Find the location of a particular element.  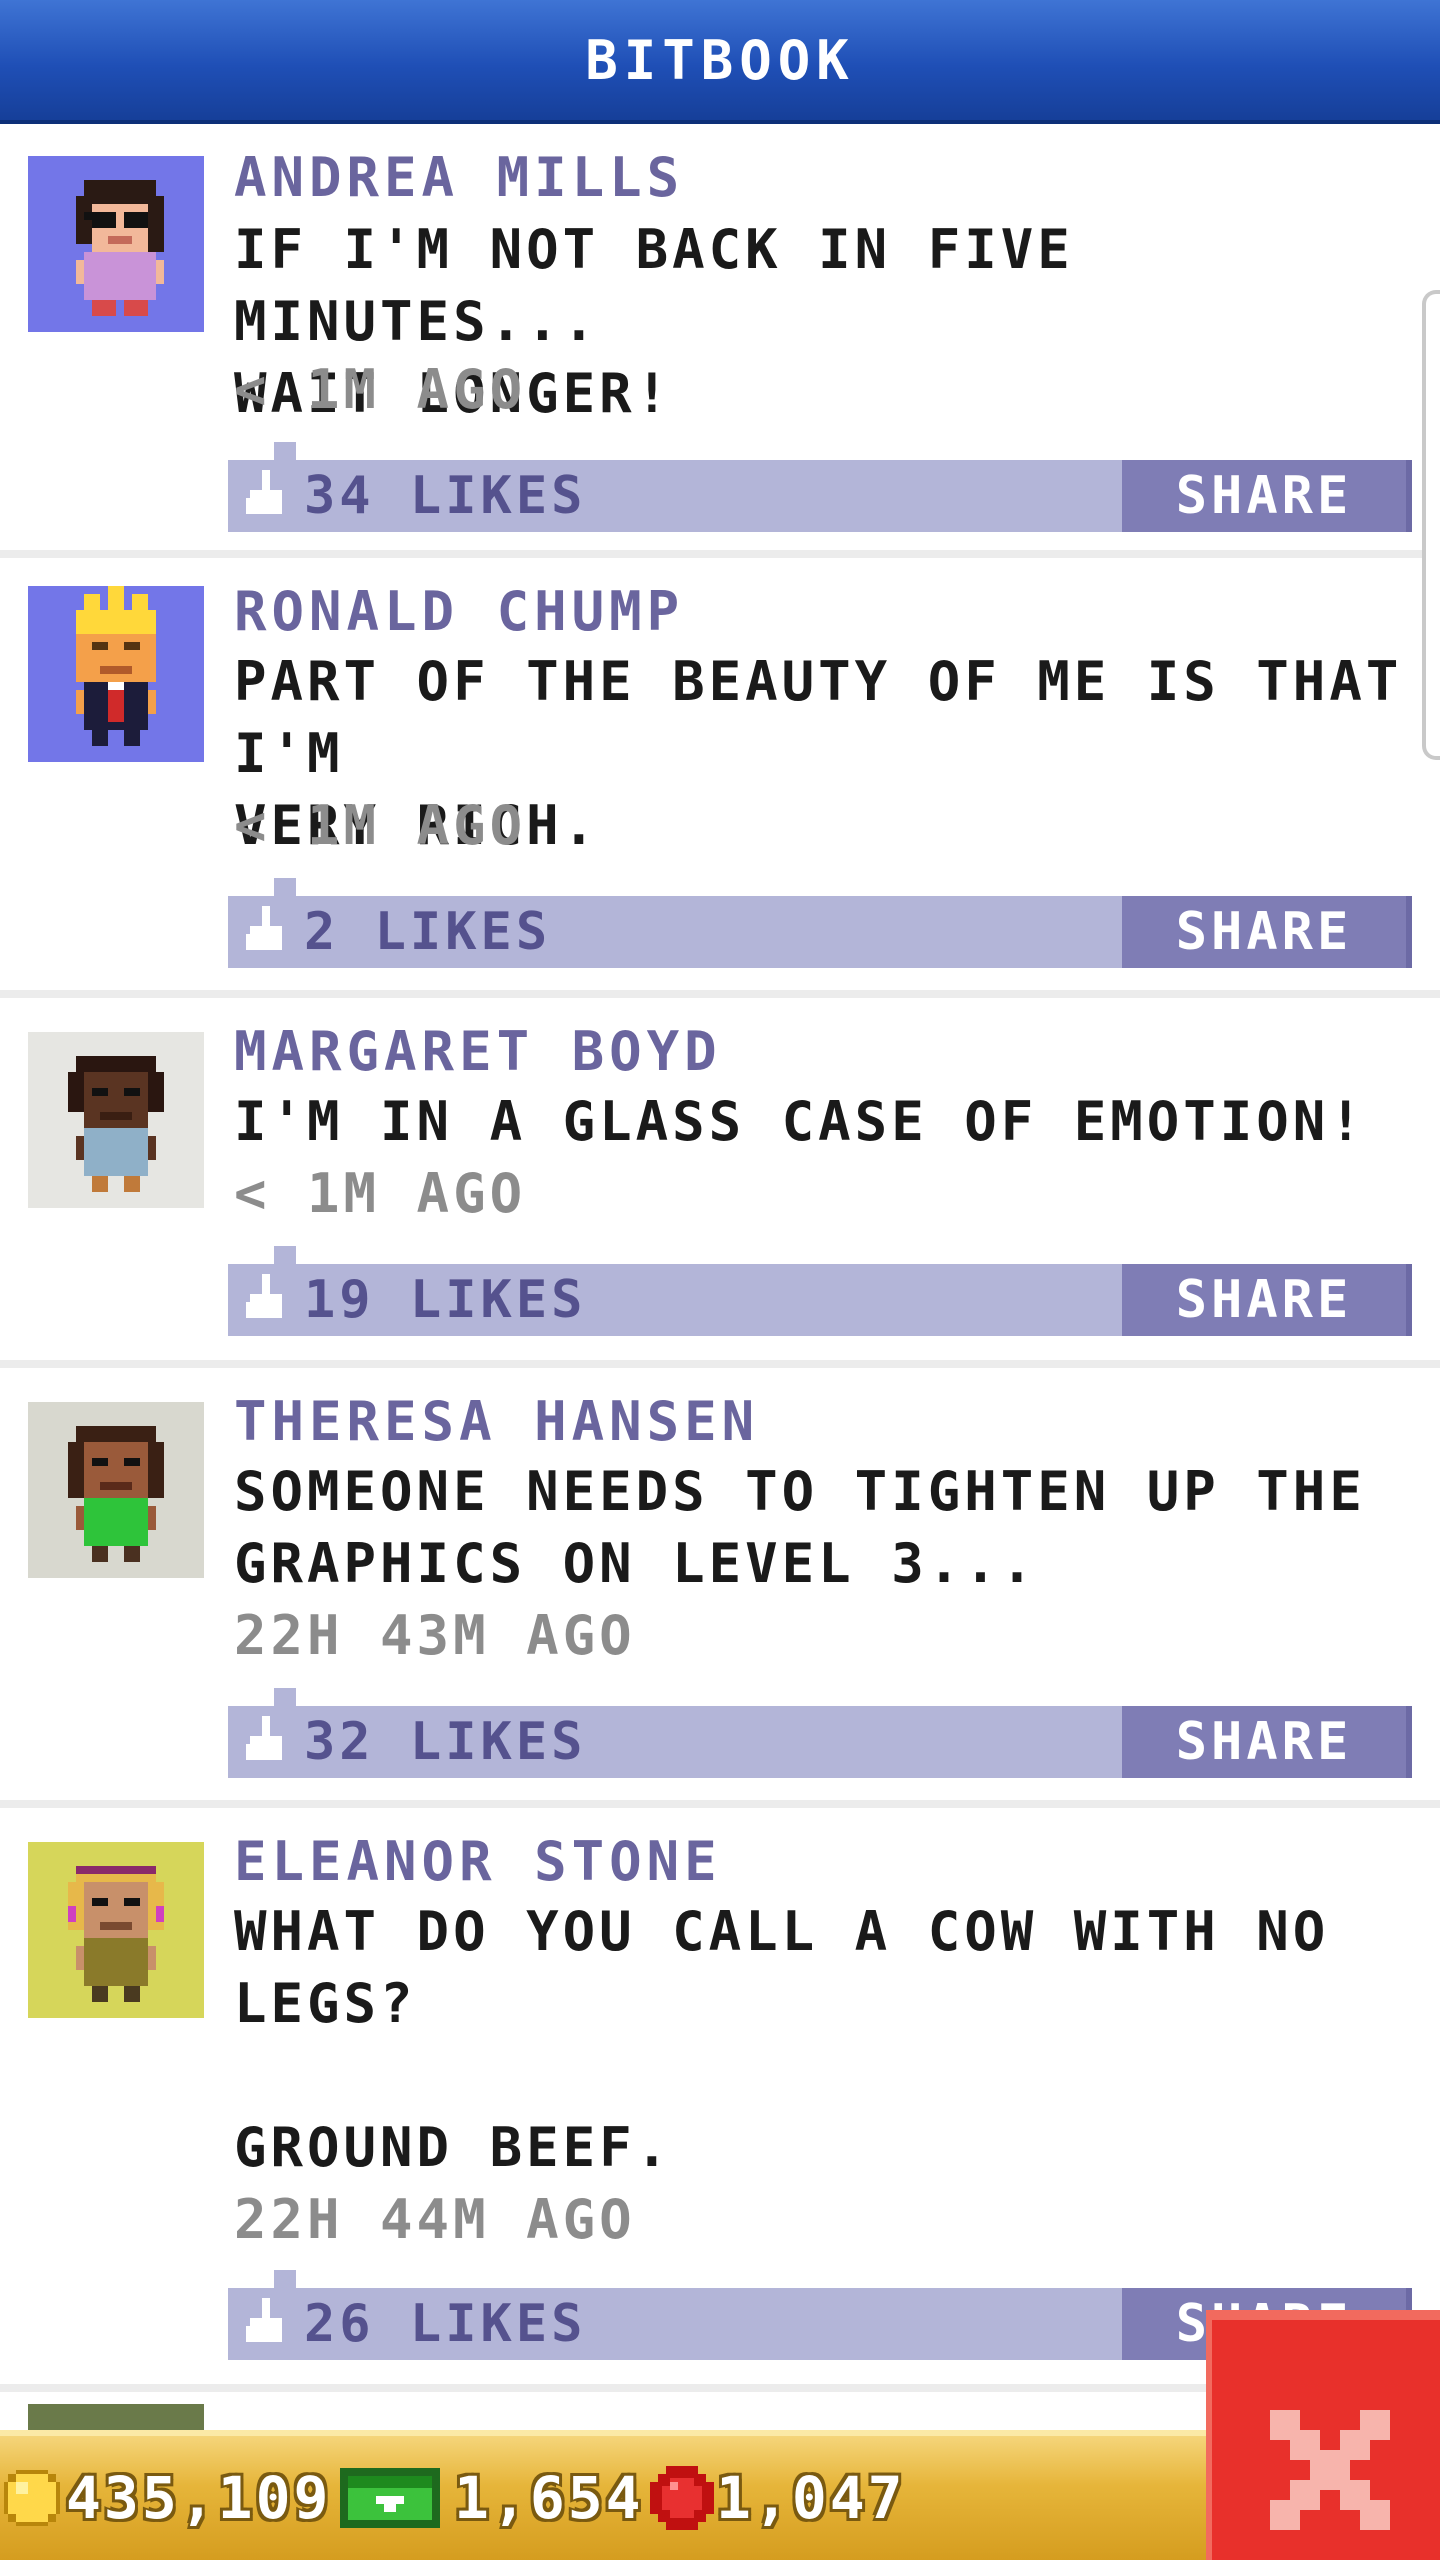

post-author: RONALD CHUMP is located at coordinates (459, 611).